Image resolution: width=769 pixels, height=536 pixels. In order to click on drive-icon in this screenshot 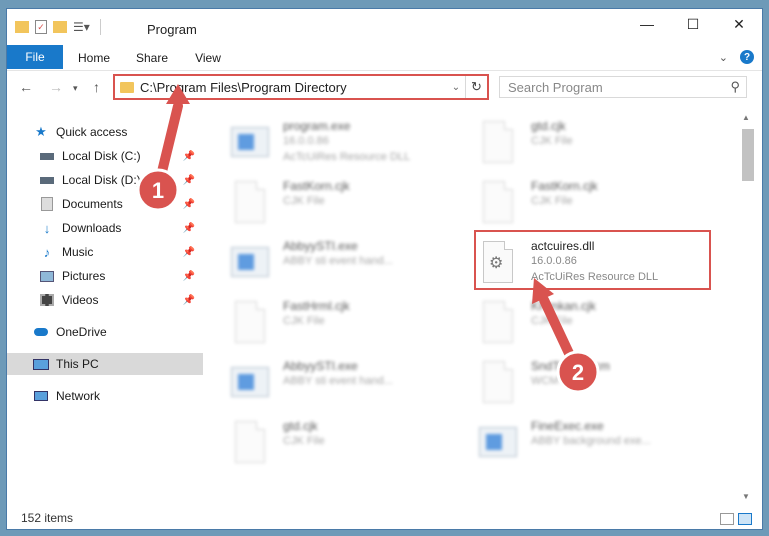, I will do `click(47, 180)`.